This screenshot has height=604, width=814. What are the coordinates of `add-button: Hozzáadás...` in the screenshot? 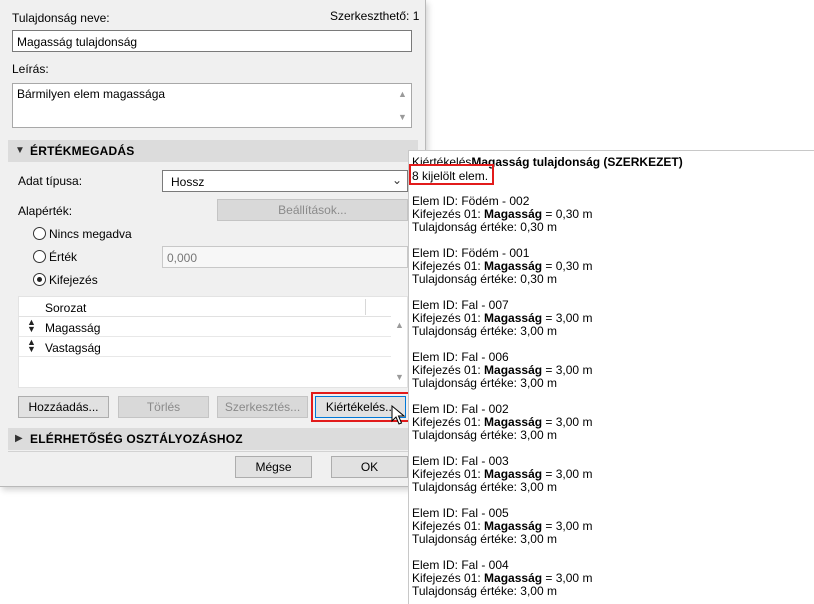 It's located at (63, 407).